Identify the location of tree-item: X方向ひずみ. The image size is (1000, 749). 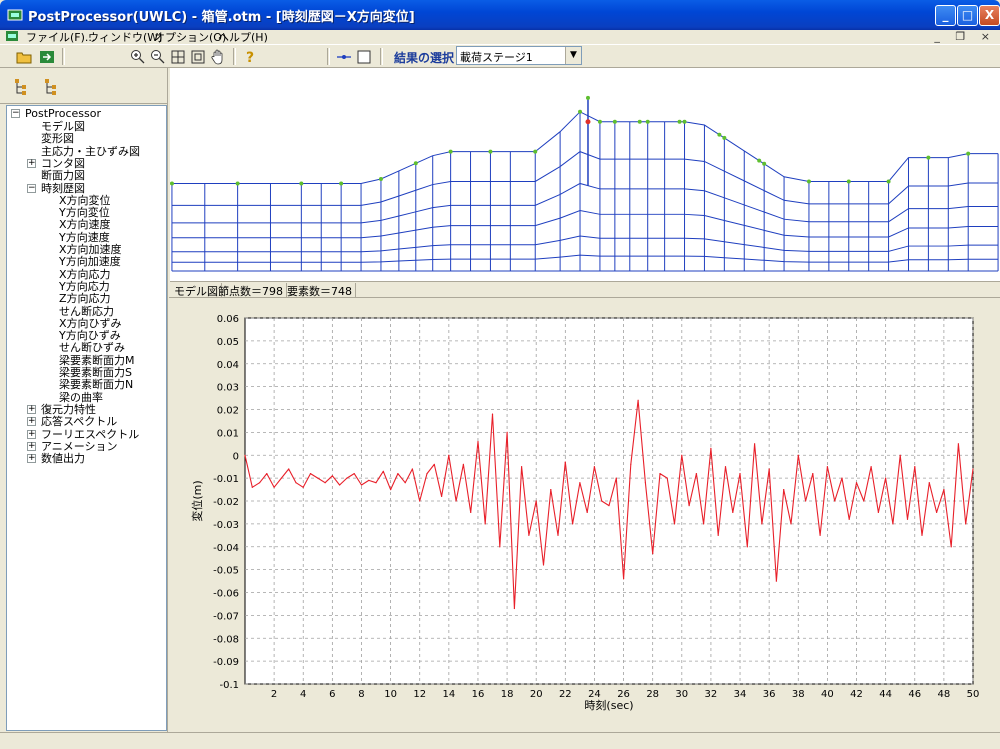
(90, 323).